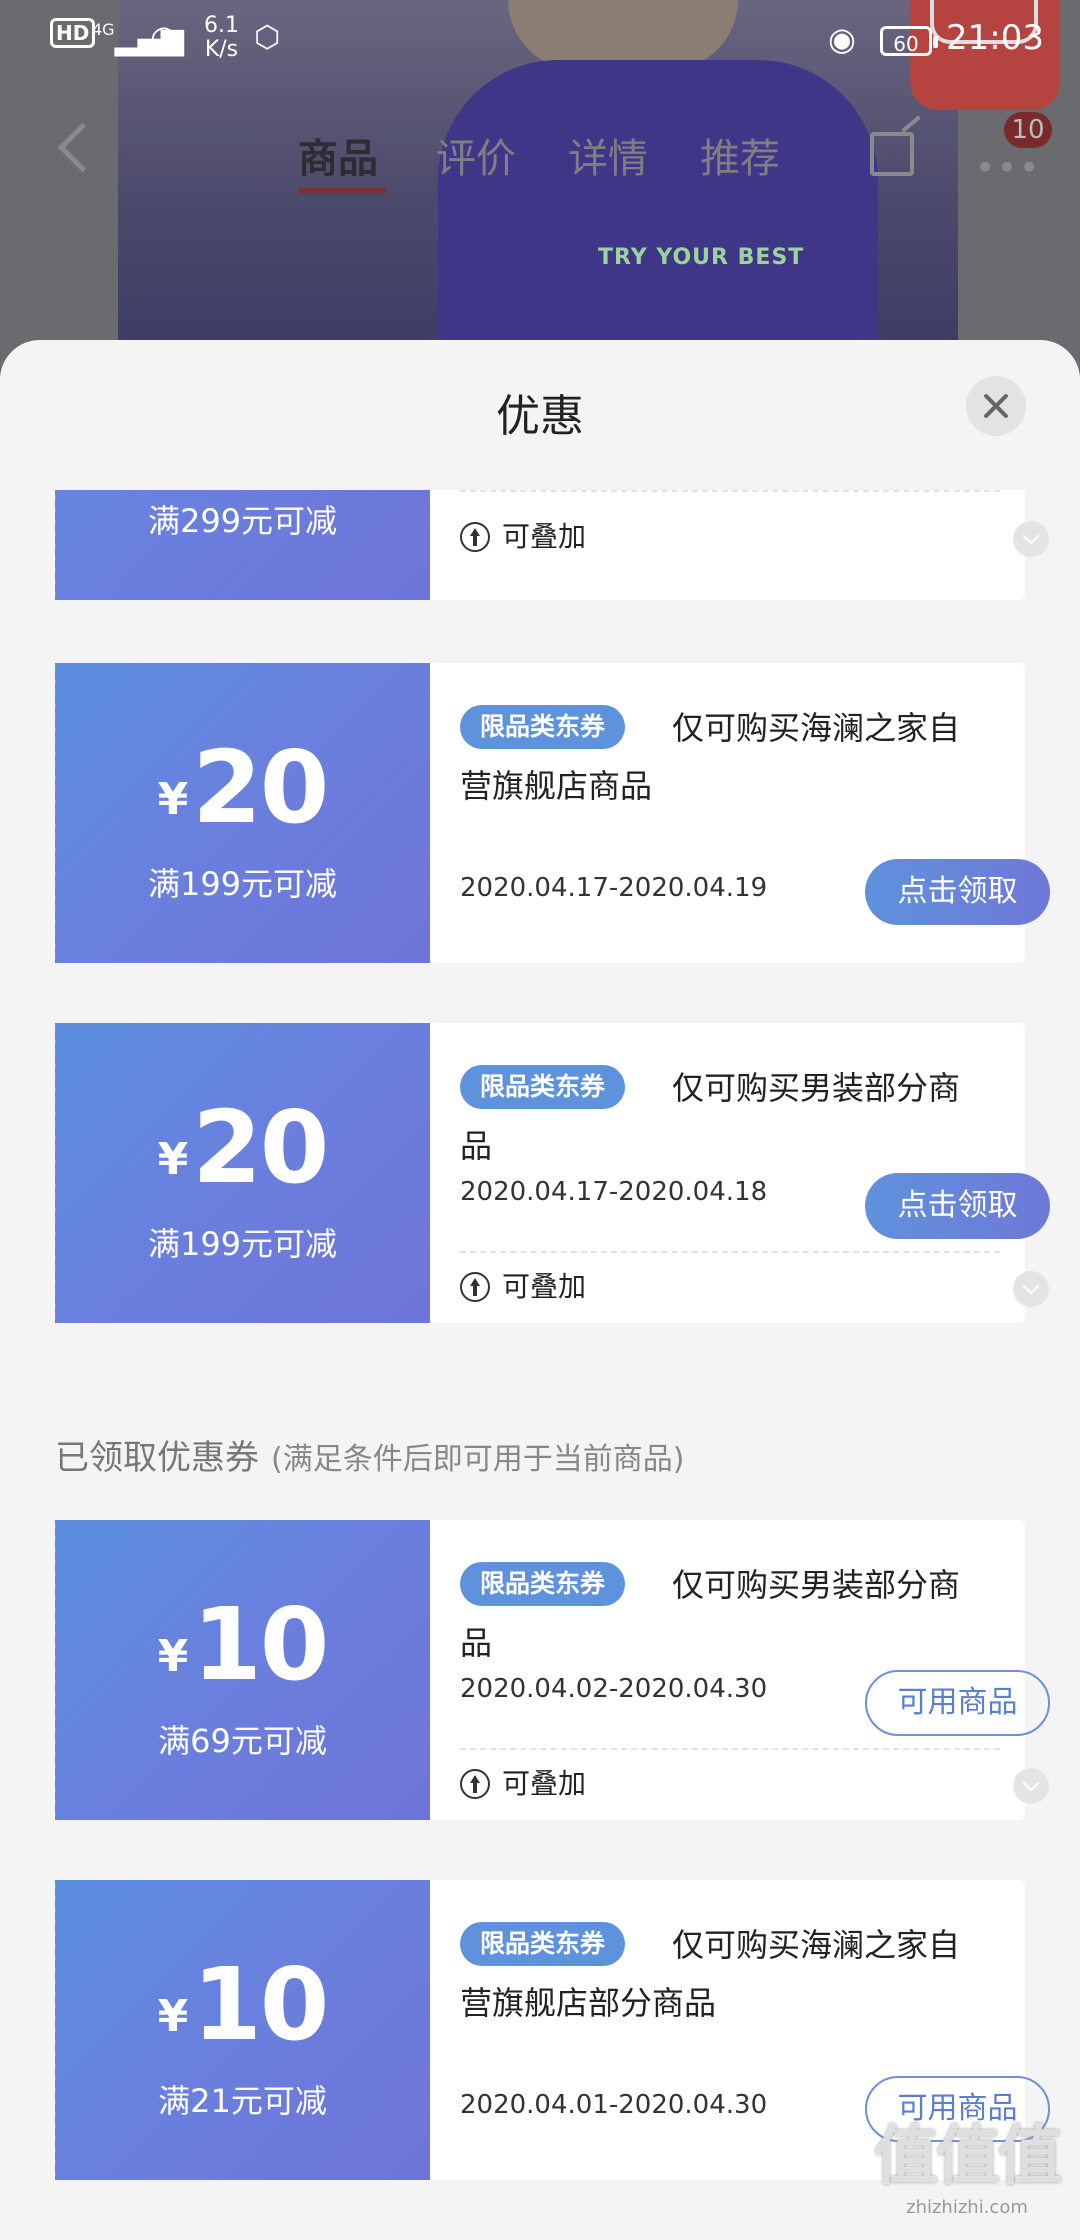 The height and width of the screenshot is (2240, 1080). Describe the element at coordinates (957, 1703) in the screenshot. I see `usable-products-button: 可用商品` at that location.